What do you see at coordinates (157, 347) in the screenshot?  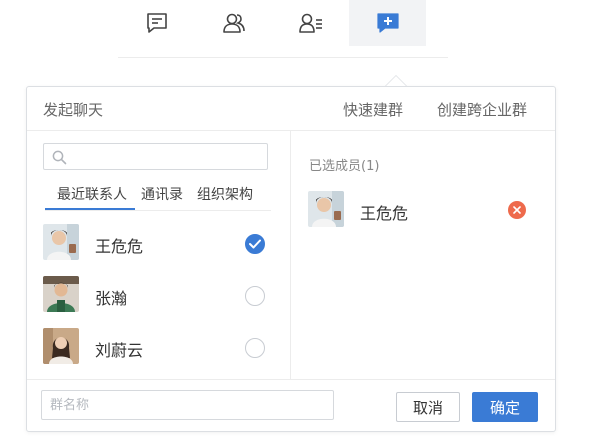 I see `contact-item: 刘蔚云` at bounding box center [157, 347].